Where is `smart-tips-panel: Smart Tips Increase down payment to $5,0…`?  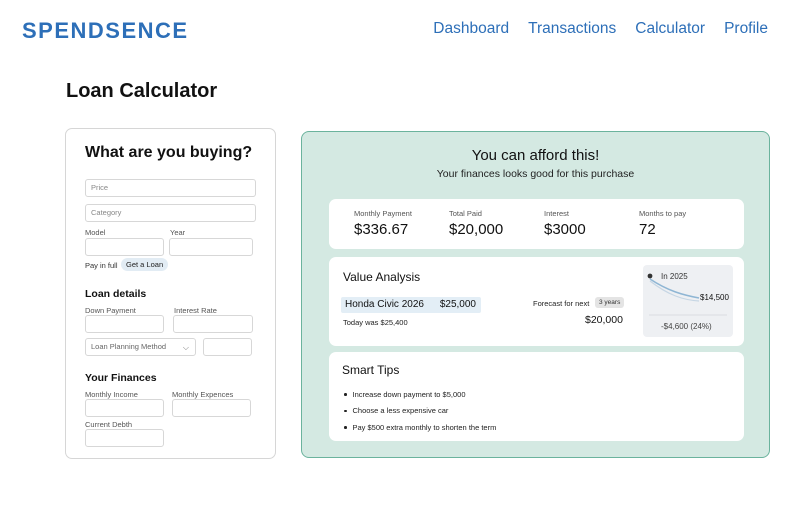 smart-tips-panel: Smart Tips Increase down payment to $5,0… is located at coordinates (536, 396).